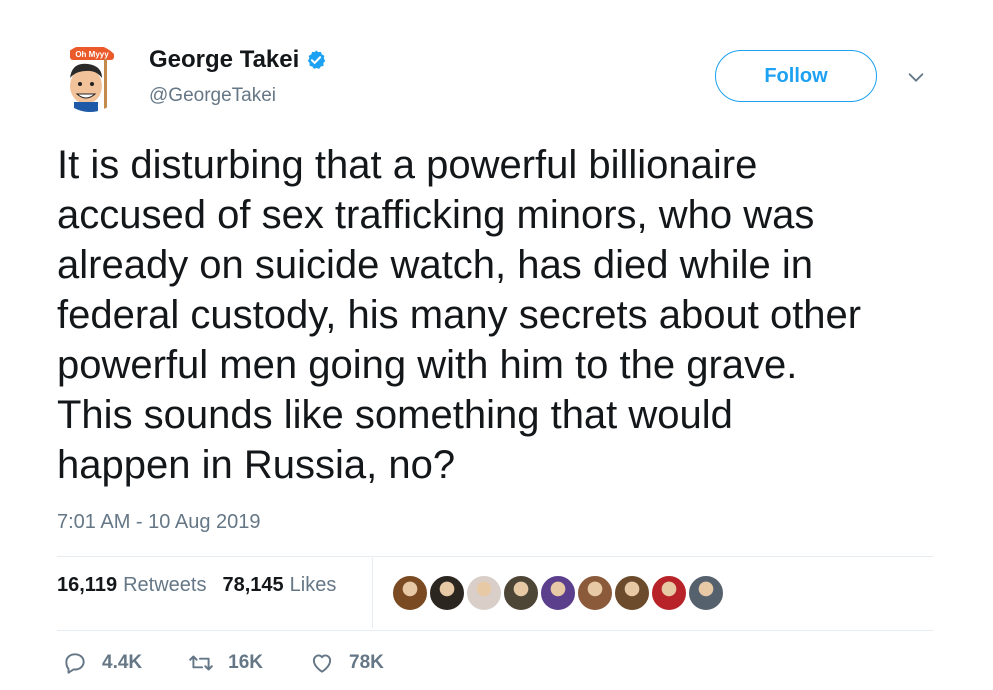  I want to click on tweet-line: happen in Russia, no?, so click(256, 465).